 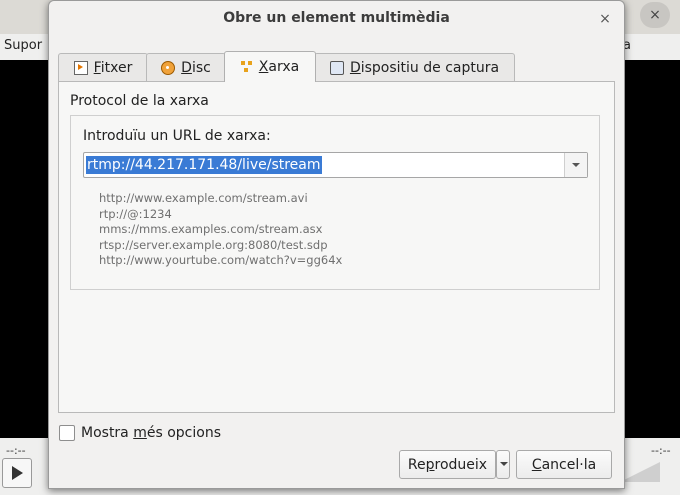 I want to click on play-button, so click(x=17, y=473).